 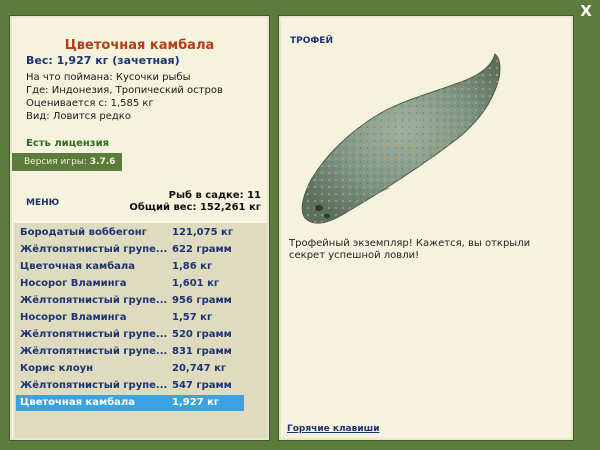 I want to click on catch-list-row: Жёлтопятнистый групе... 956 грамм, so click(x=130, y=301).